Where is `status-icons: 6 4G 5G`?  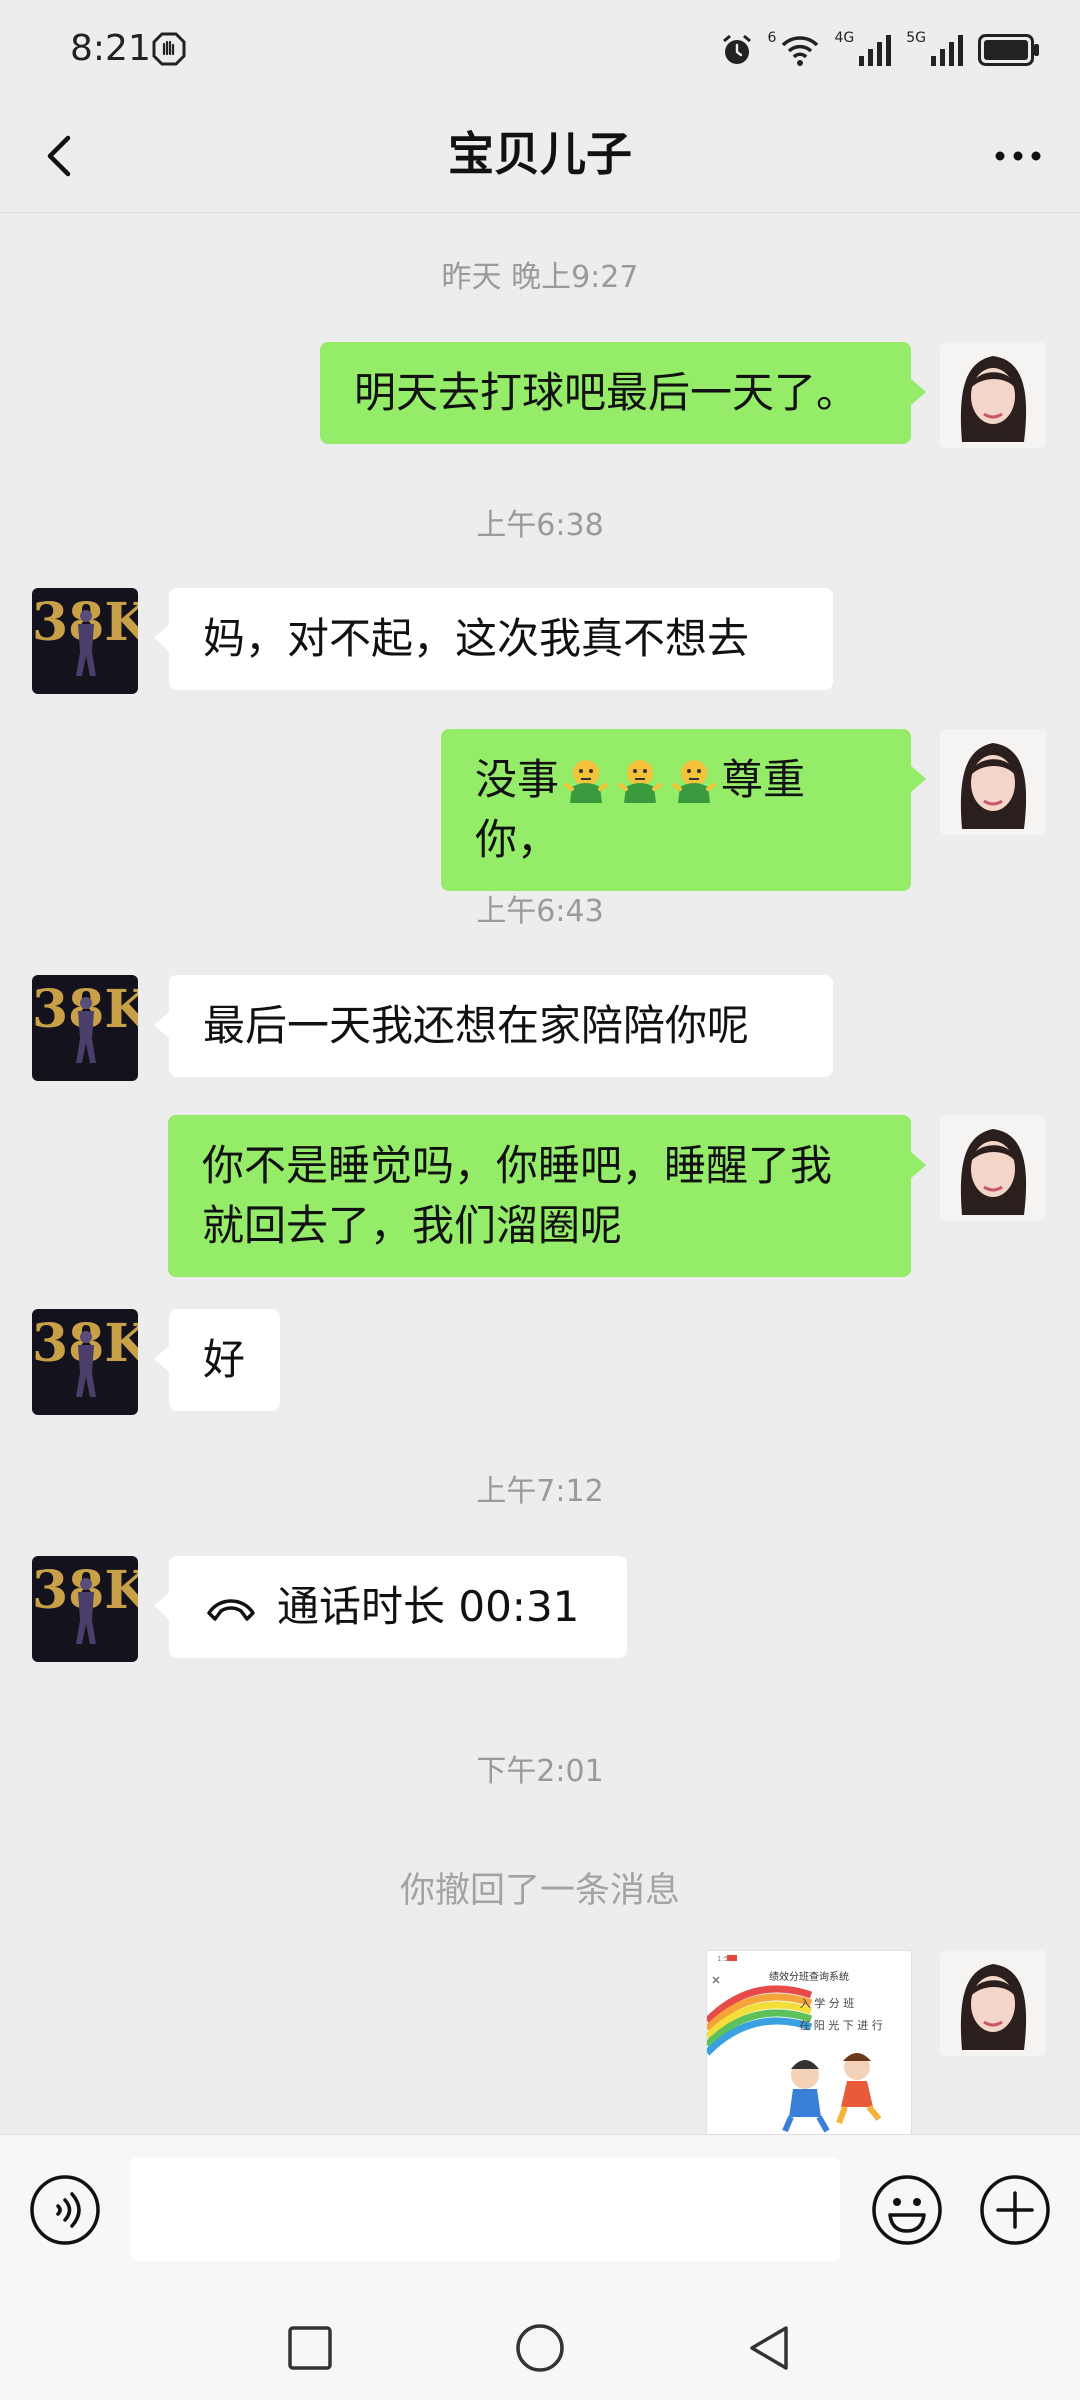
status-icons: 6 4G 5G is located at coordinates (880, 50).